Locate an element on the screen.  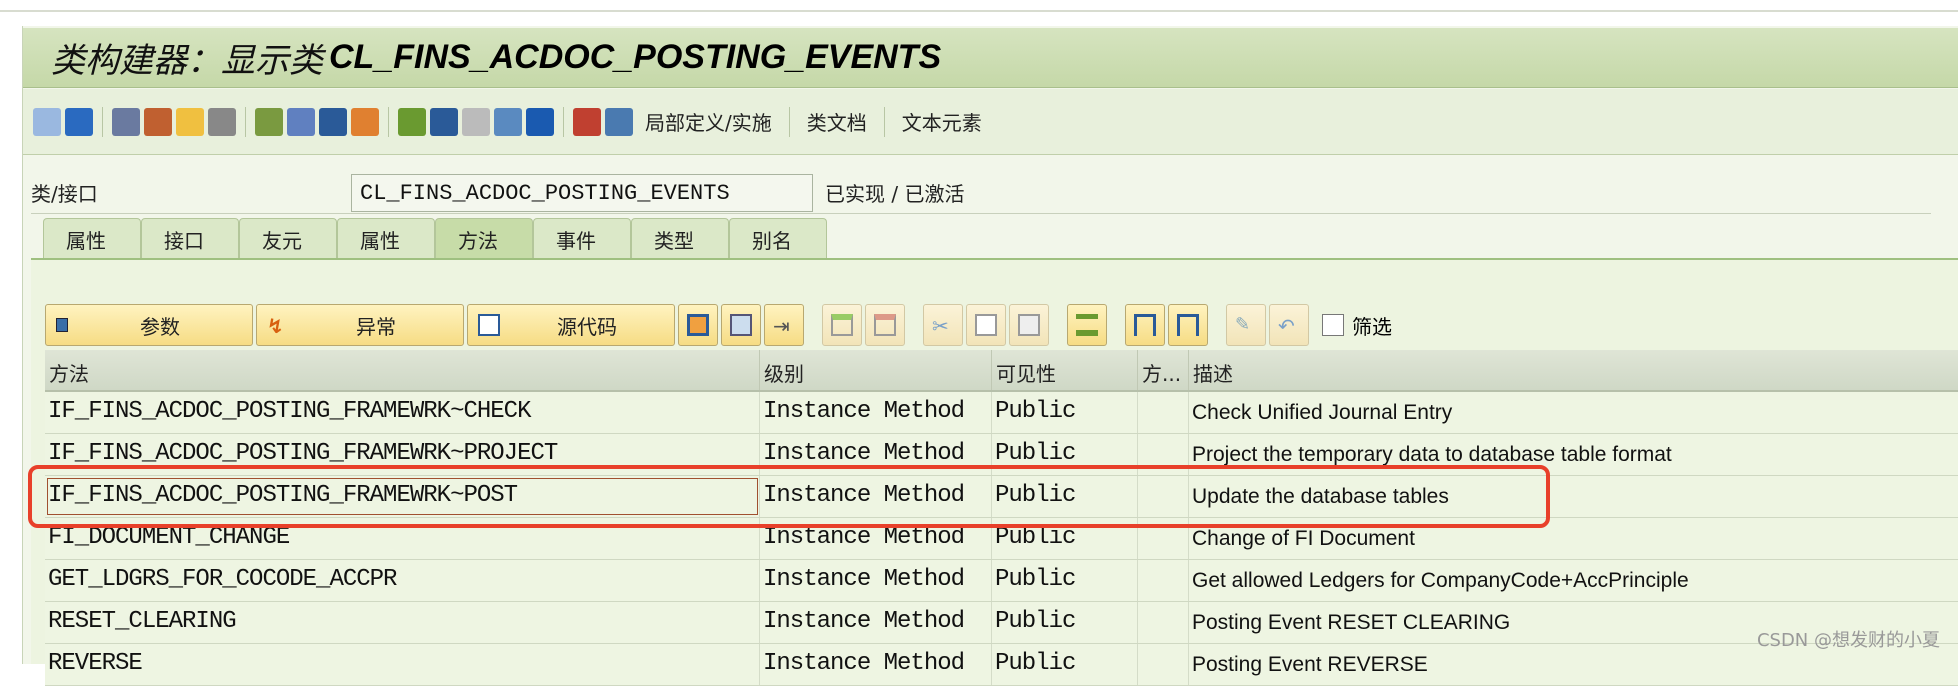
navigate-button is located at coordinates (698, 325).